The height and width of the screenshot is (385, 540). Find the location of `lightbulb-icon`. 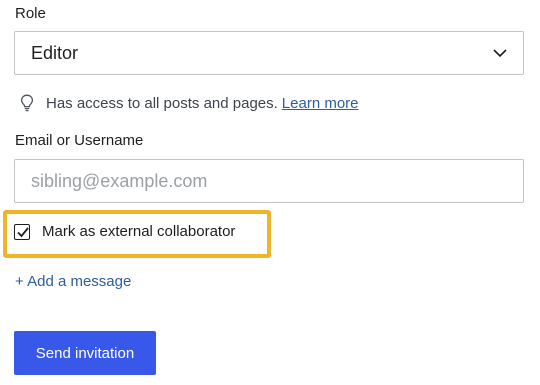

lightbulb-icon is located at coordinates (27, 103).